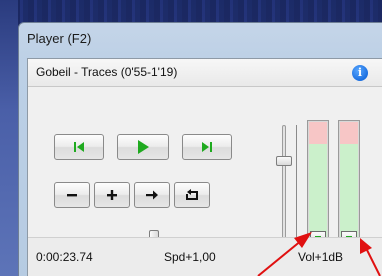 This screenshot has height=276, width=382. What do you see at coordinates (205, 73) in the screenshot?
I see `panel-header: Gobeil - Traces (0'55-1'19) i` at bounding box center [205, 73].